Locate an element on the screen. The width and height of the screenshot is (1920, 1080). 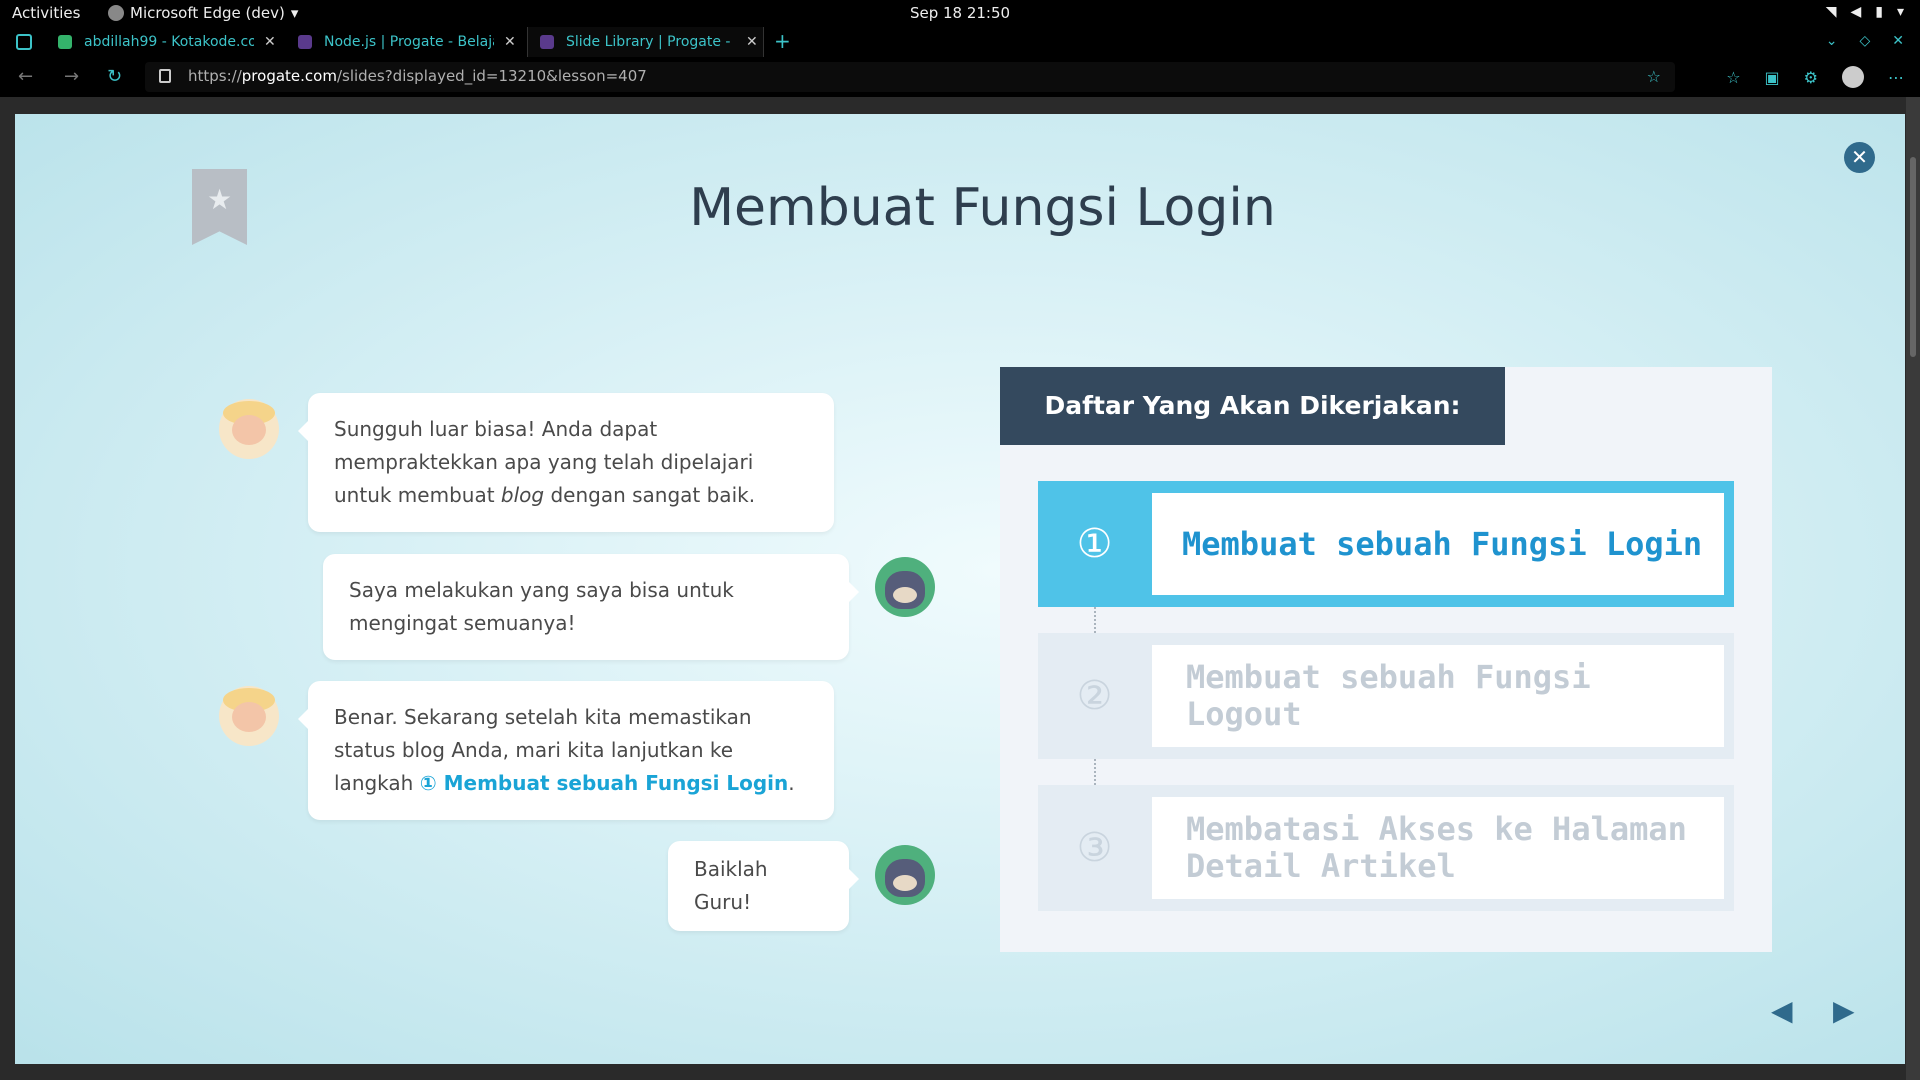
chat-italic-text: blog is located at coordinates (522, 495).